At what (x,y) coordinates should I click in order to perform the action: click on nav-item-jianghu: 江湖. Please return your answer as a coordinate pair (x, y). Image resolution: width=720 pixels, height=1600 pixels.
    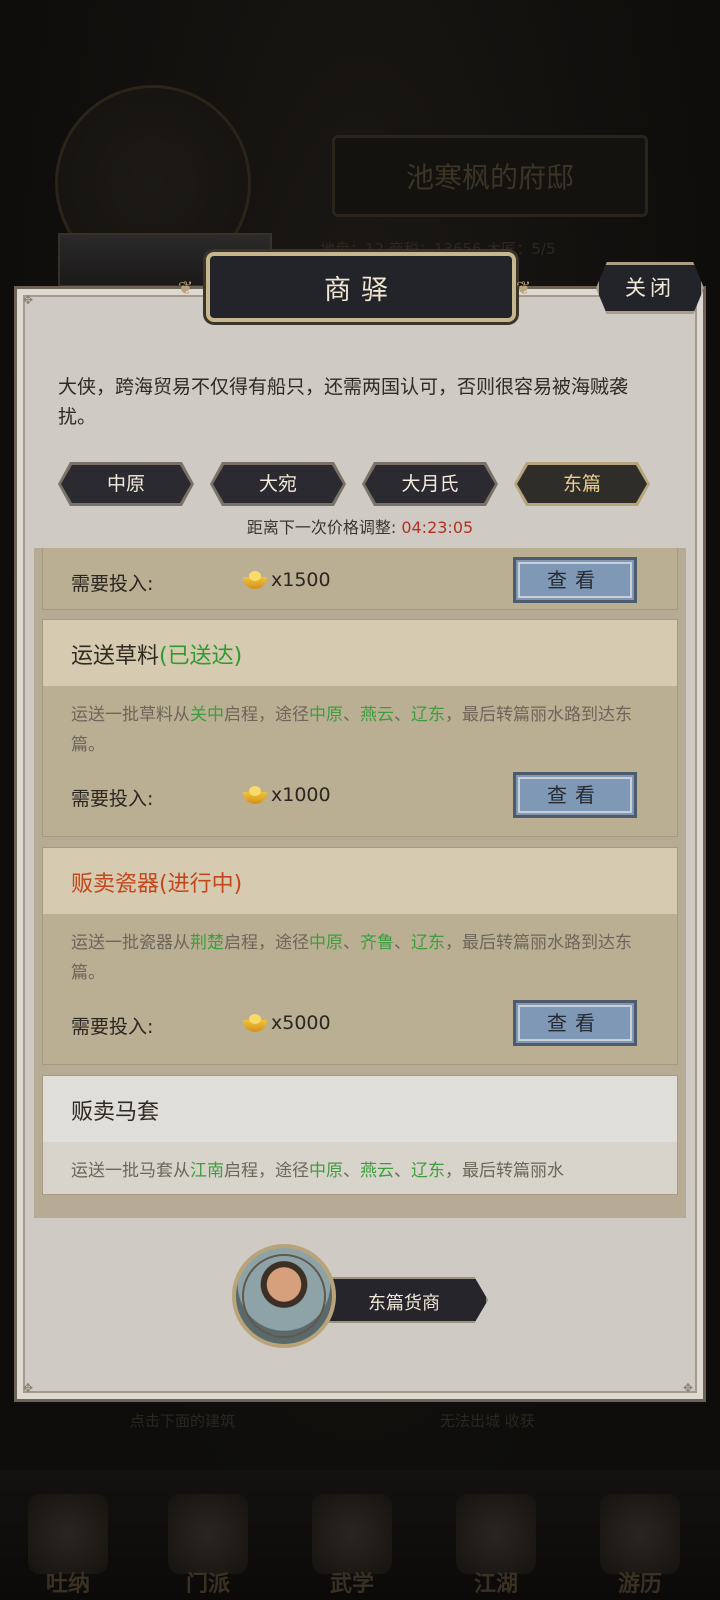
    Looking at the image, I should click on (496, 1545).